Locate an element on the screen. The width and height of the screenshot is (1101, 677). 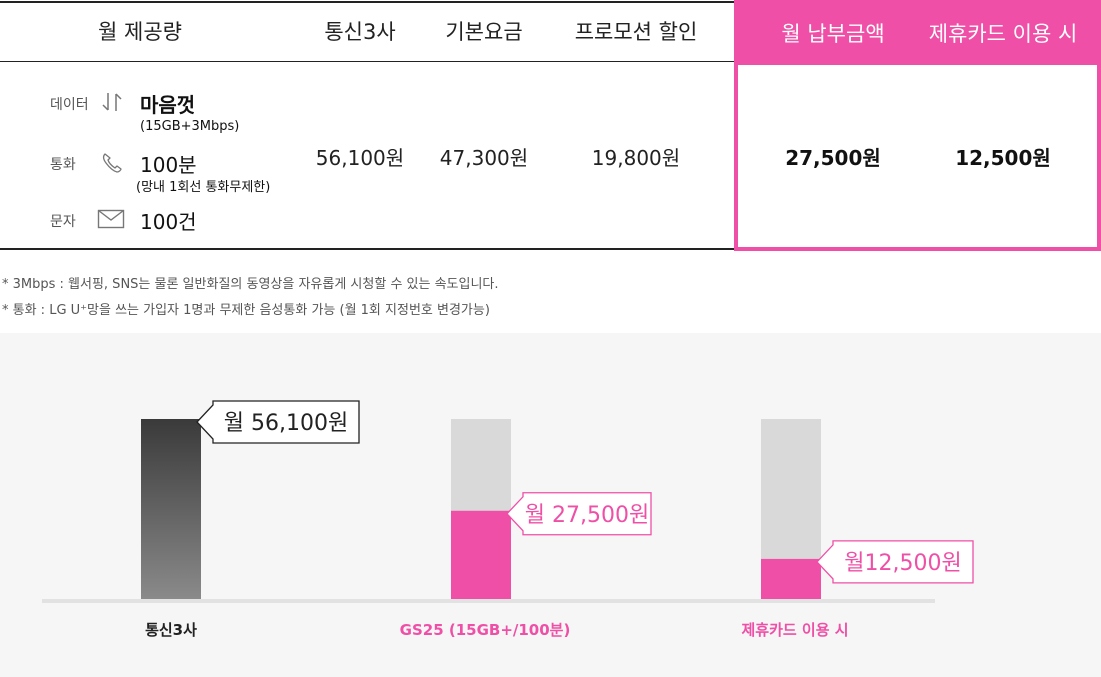
data-label-2: 월12,500원 is located at coordinates (902, 563).